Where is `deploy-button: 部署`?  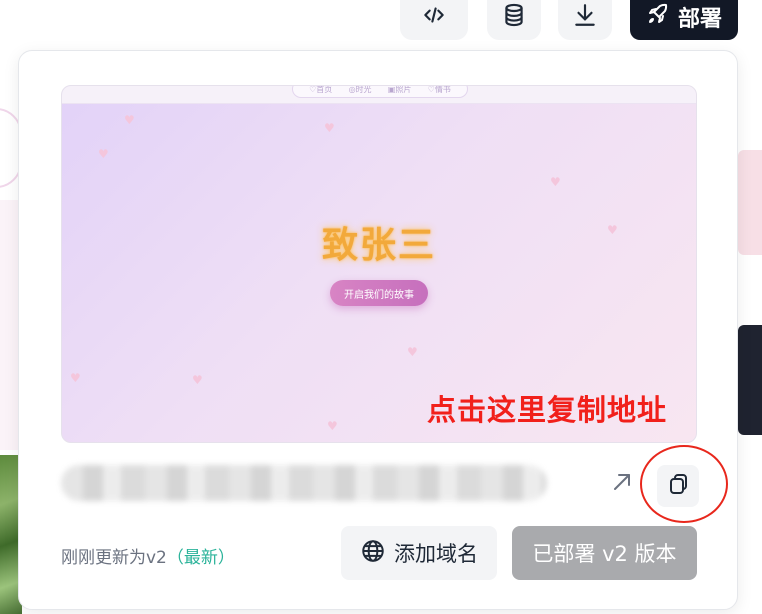 deploy-button: 部署 is located at coordinates (684, 20).